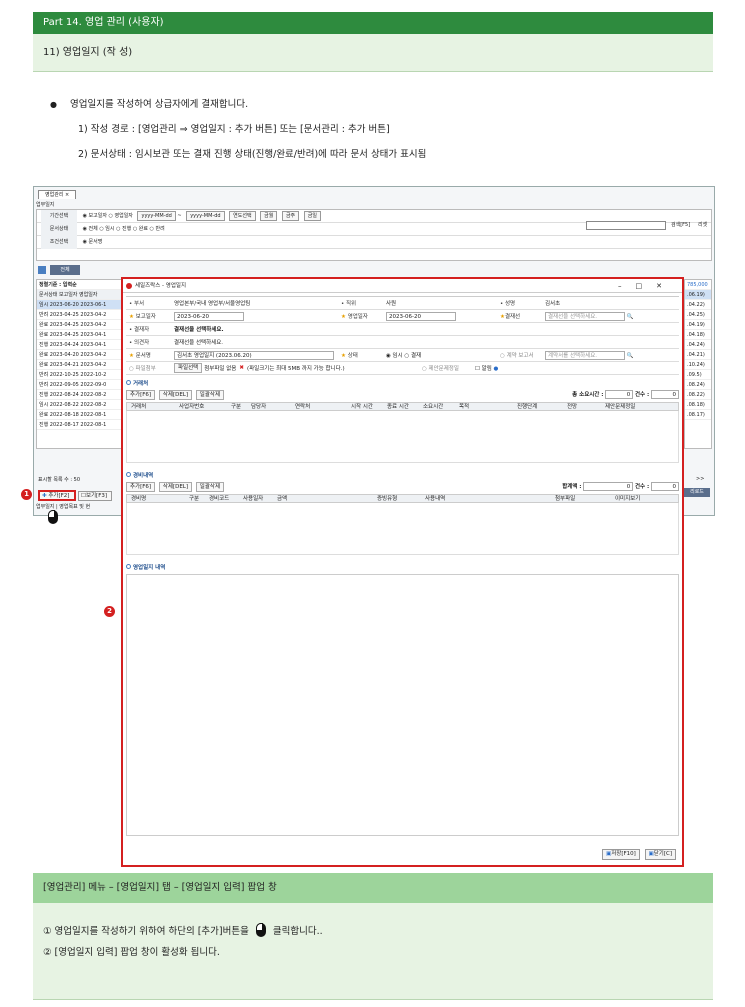  I want to click on column-header: 목적, so click(484, 406).